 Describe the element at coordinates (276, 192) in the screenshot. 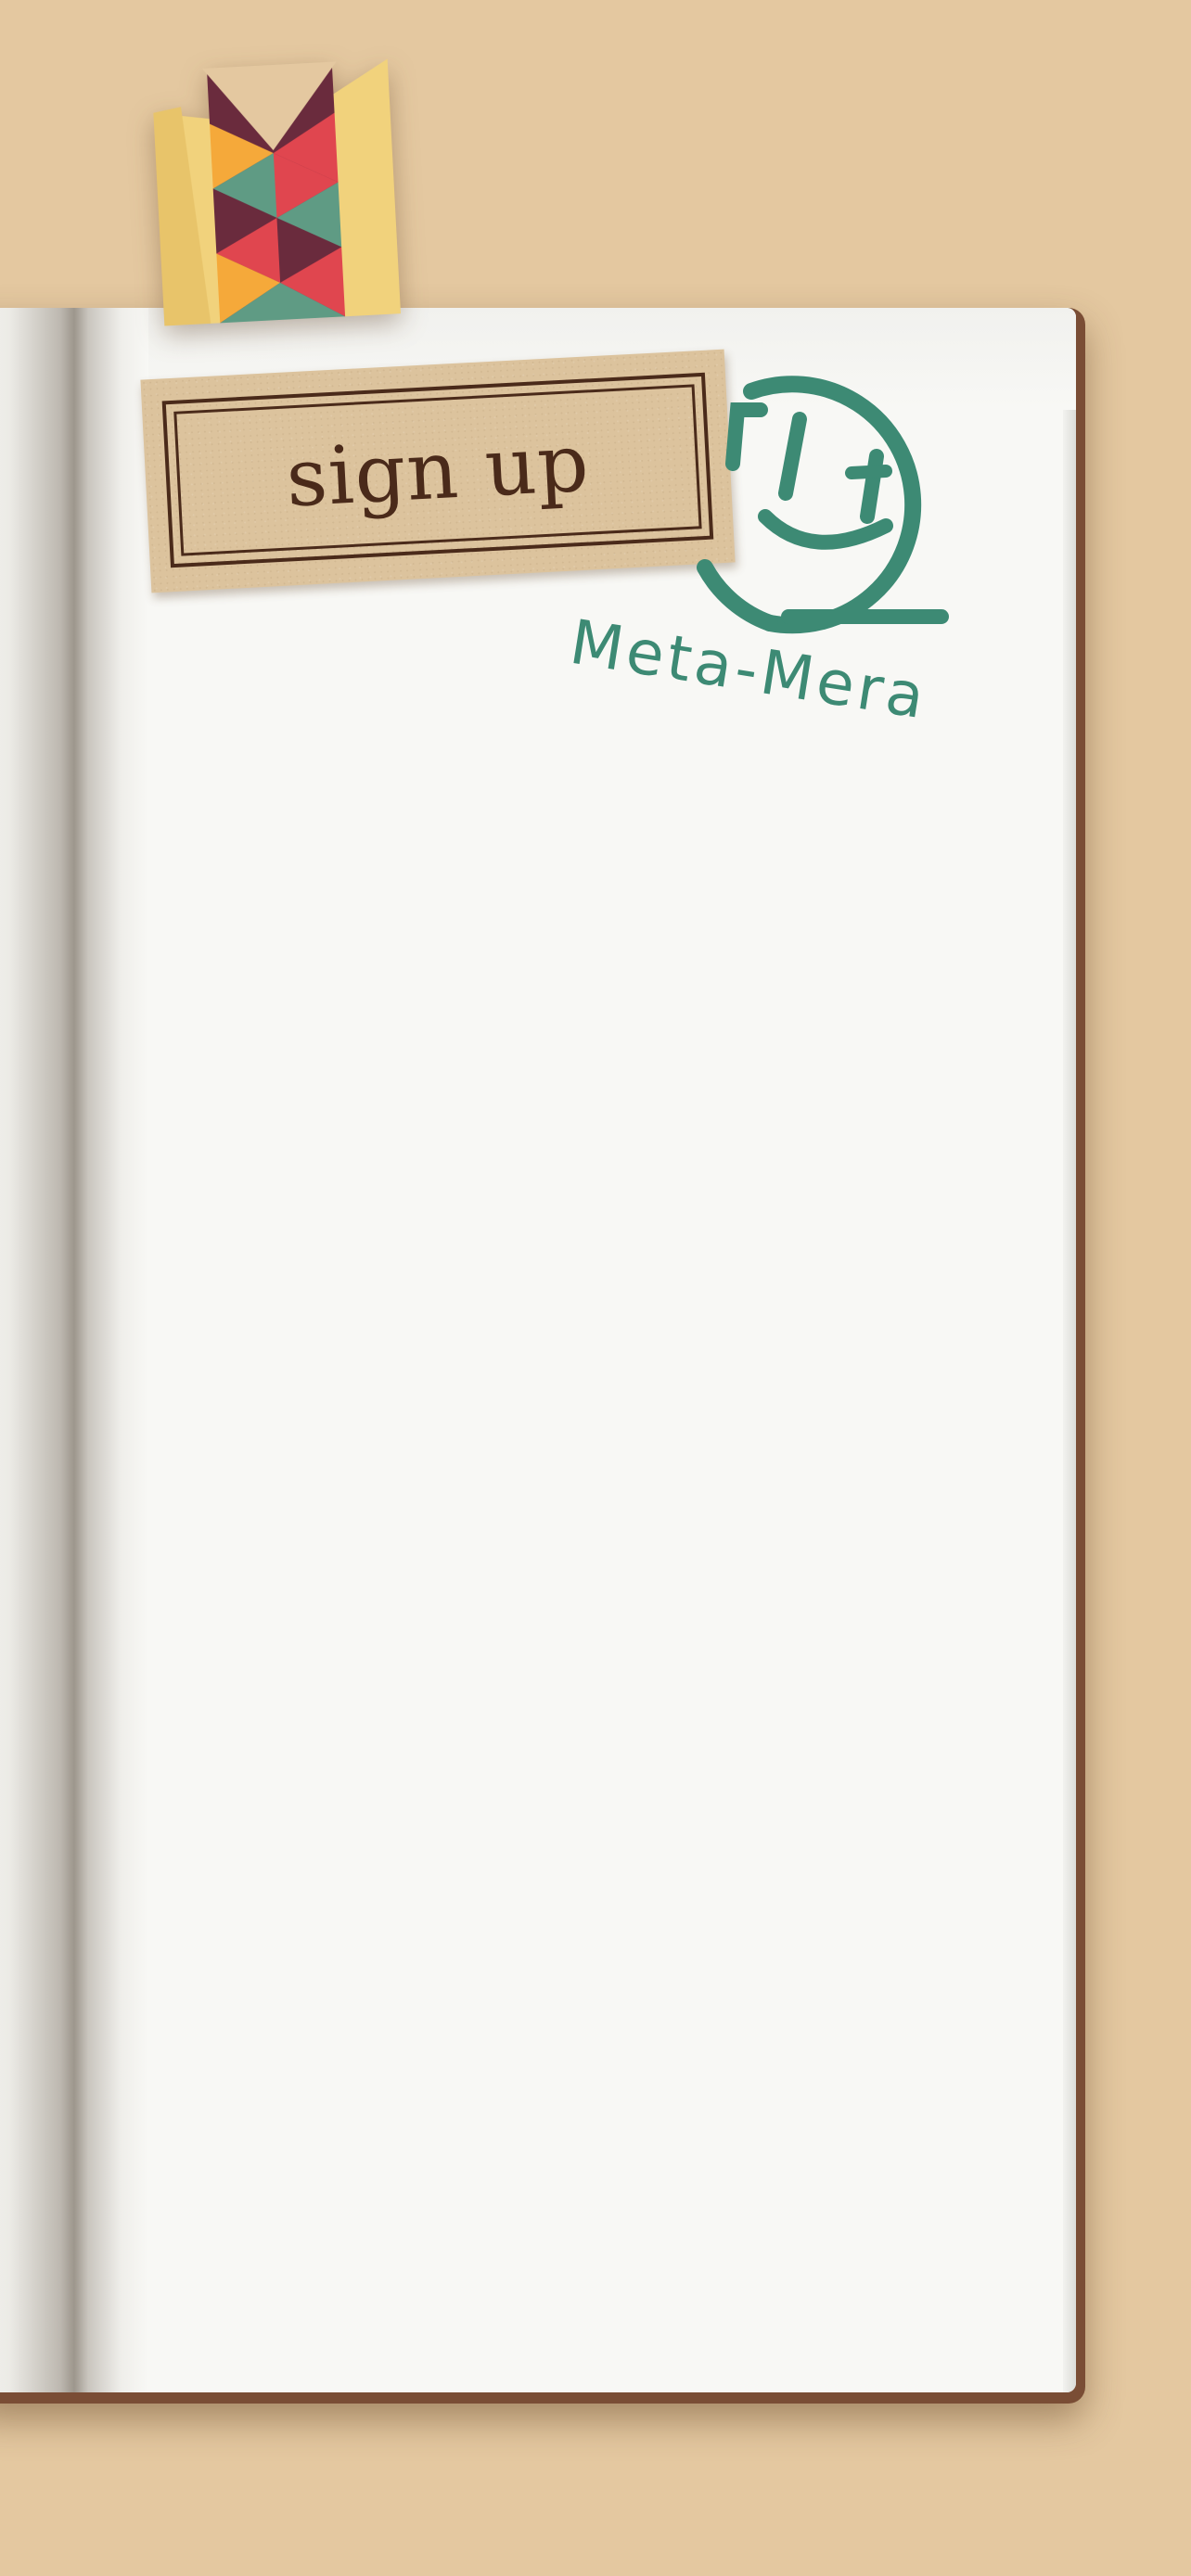

I see `bookmark-ribbon-icon` at that location.